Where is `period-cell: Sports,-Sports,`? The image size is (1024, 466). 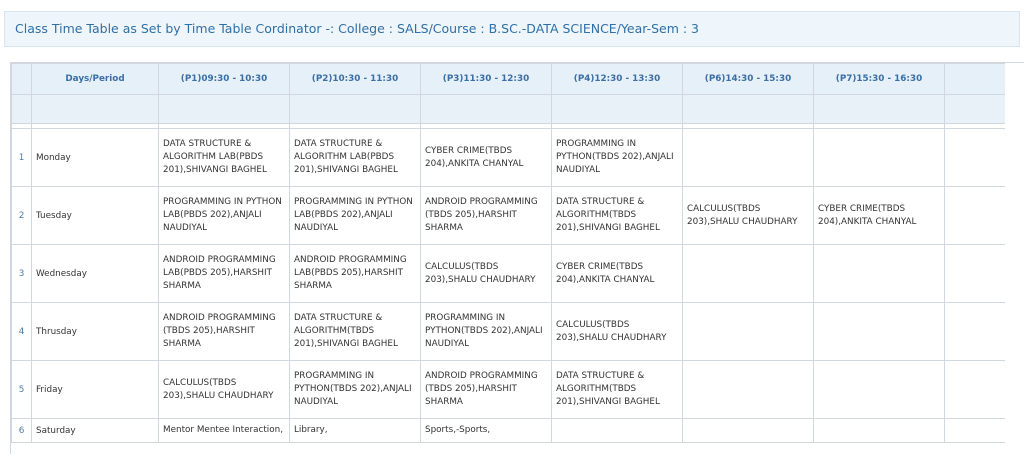 period-cell: Sports,-Sports, is located at coordinates (486, 430).